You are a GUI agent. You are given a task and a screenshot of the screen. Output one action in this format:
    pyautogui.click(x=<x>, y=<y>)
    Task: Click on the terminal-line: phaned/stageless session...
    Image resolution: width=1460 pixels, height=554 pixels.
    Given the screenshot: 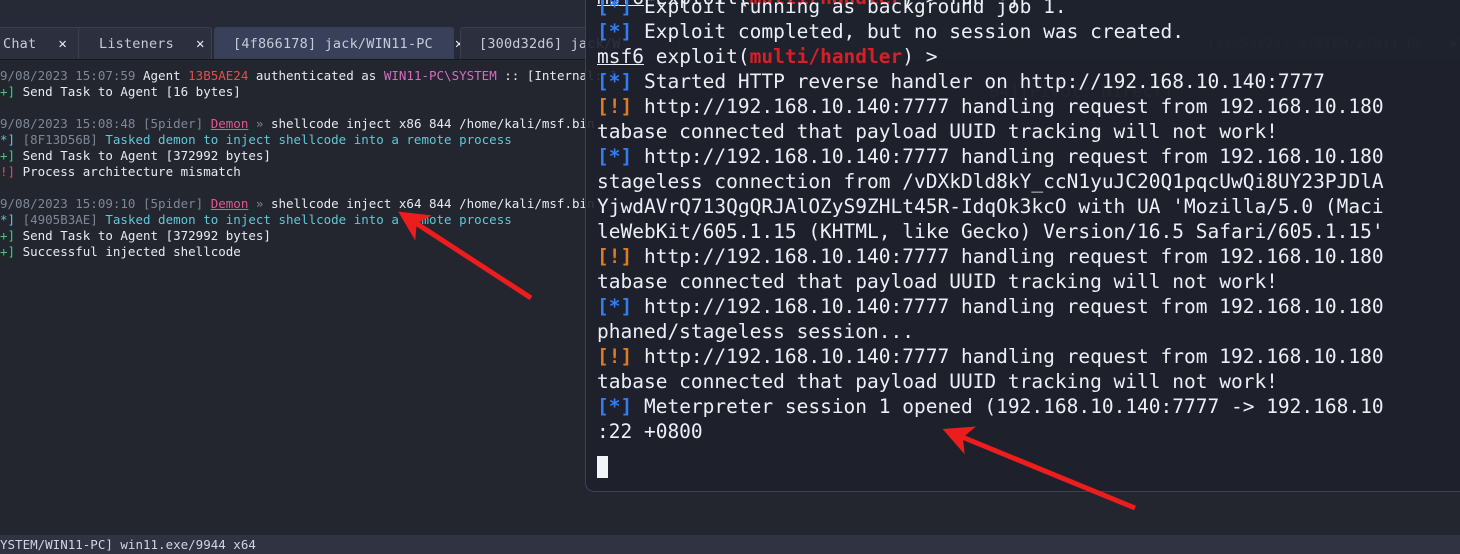 What is the action you would take?
    pyautogui.click(x=755, y=331)
    